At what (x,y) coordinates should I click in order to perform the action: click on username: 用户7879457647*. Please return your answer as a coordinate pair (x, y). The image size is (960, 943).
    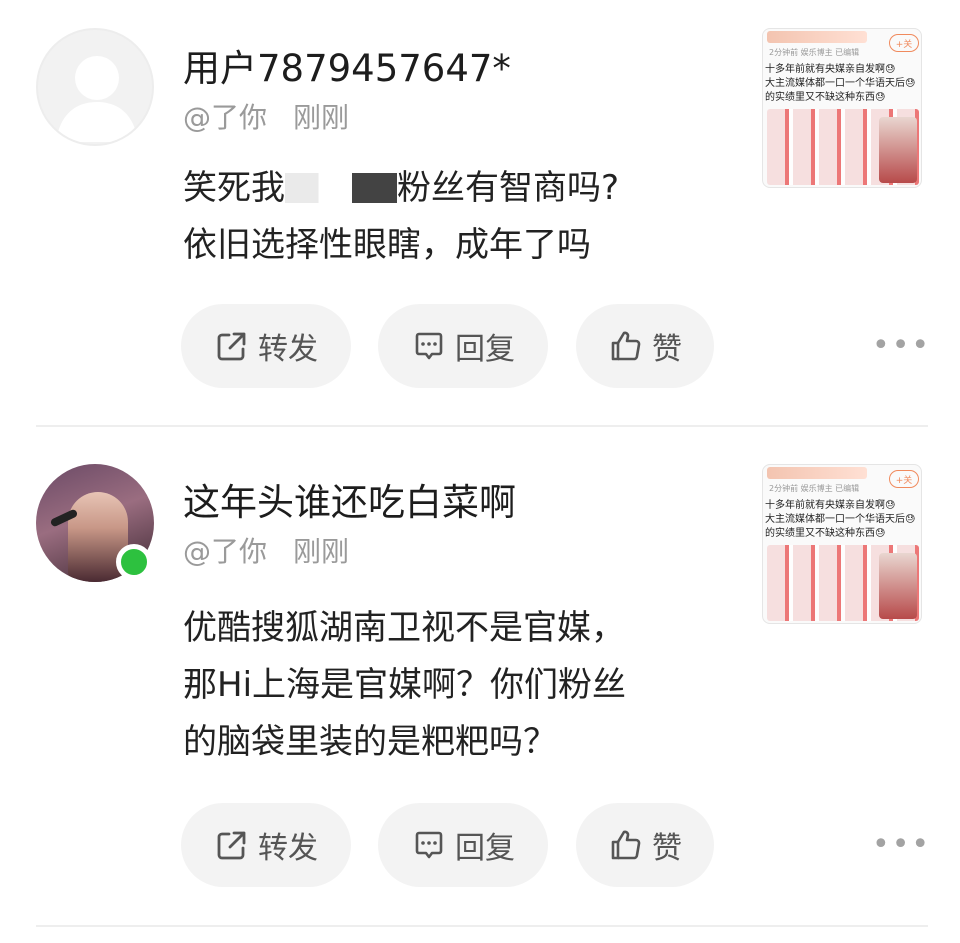
    Looking at the image, I should click on (347, 65).